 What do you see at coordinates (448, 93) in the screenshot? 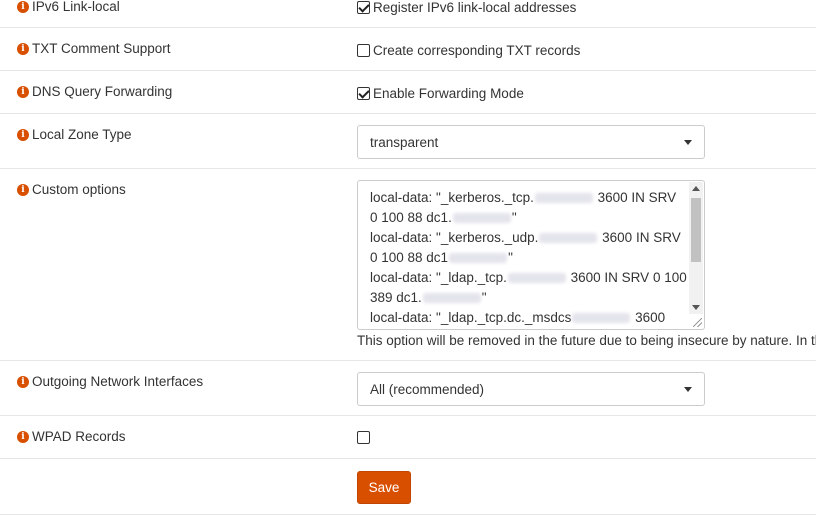
I see `checkbox-label: Enable Forwarding Mode` at bounding box center [448, 93].